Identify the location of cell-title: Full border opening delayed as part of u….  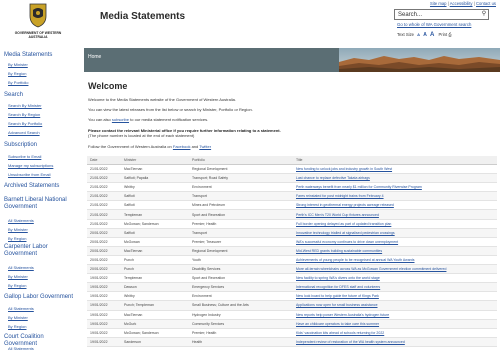
(395, 224).